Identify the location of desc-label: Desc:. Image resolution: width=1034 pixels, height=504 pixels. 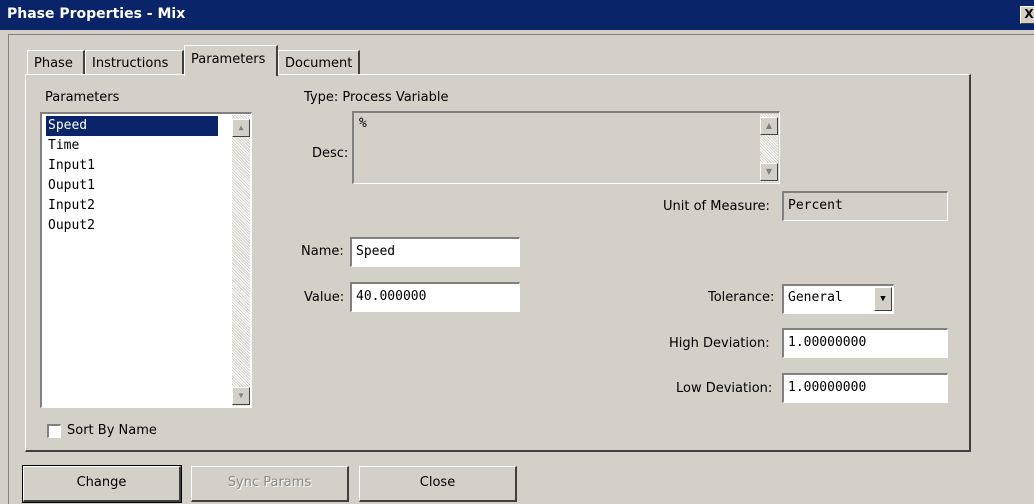
(330, 153).